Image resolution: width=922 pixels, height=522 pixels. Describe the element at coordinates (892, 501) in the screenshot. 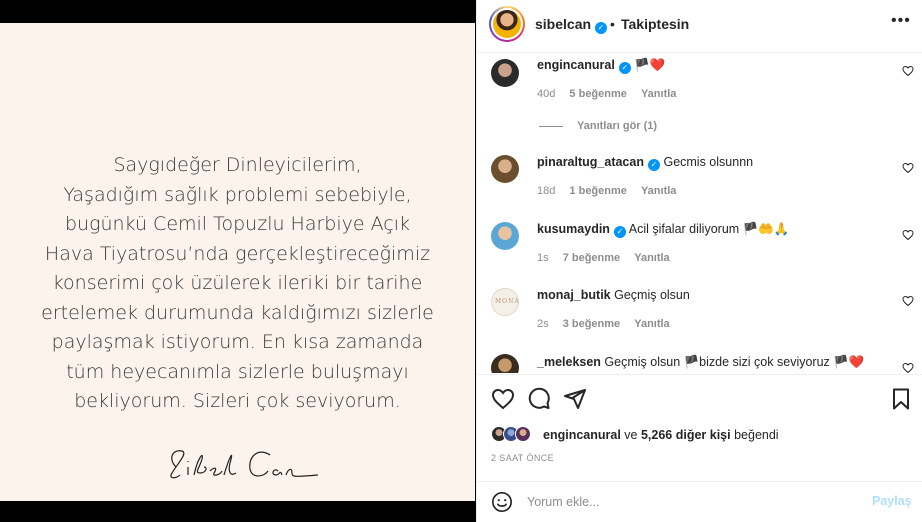

I see `post-comment-button: Paylaş` at that location.